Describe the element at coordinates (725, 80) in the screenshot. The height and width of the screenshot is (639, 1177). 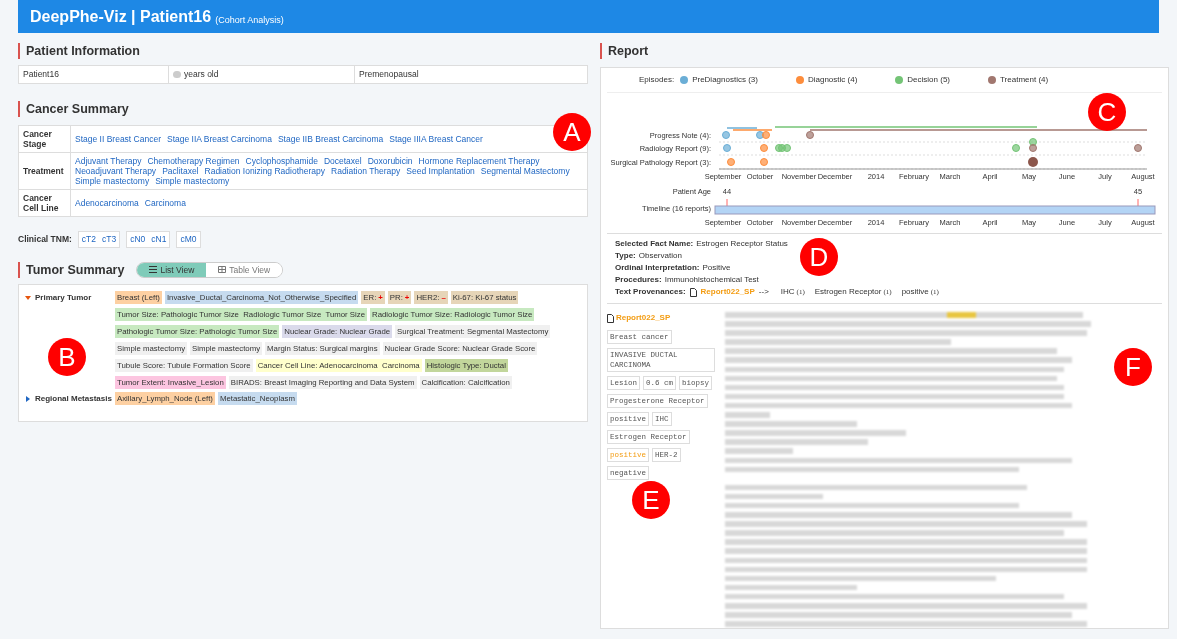
I see `episode-label: PreDiagnostics (3)` at that location.